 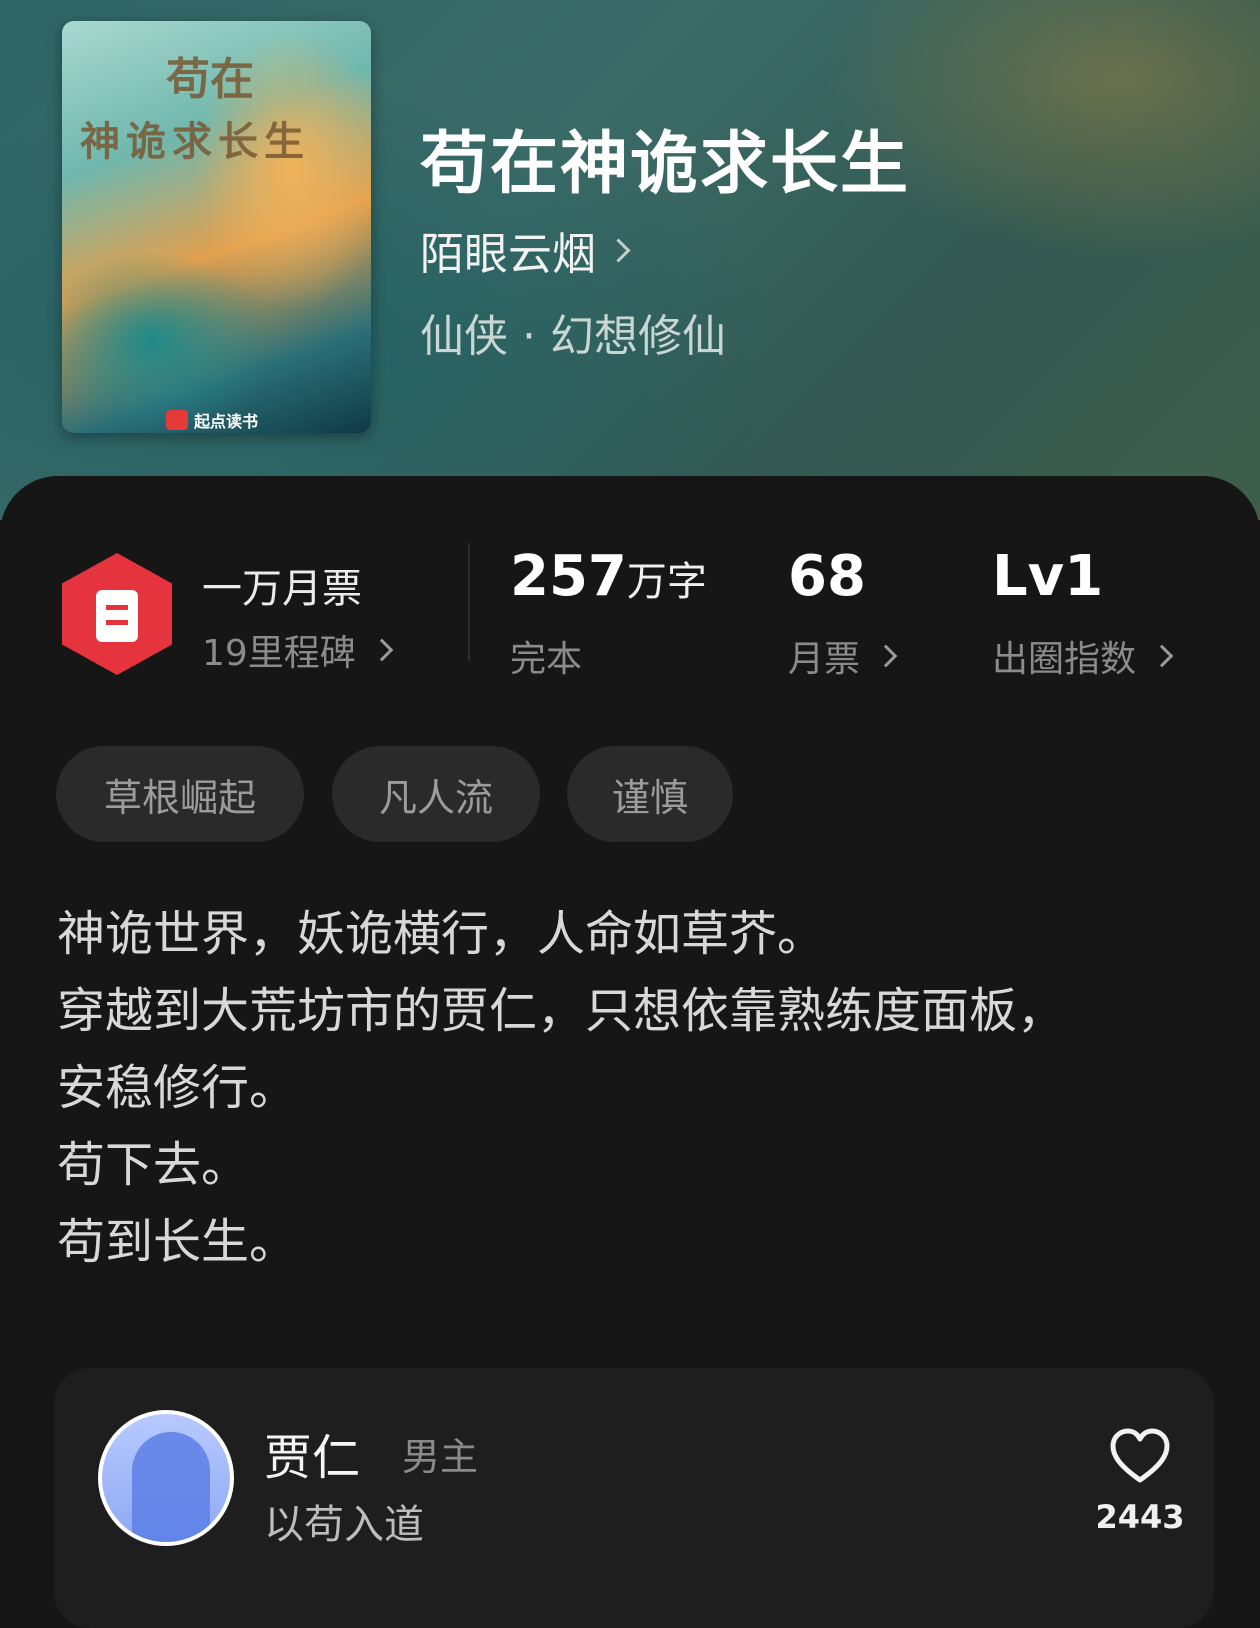 What do you see at coordinates (171, 1487) in the screenshot?
I see `character-silhouette-icon` at bounding box center [171, 1487].